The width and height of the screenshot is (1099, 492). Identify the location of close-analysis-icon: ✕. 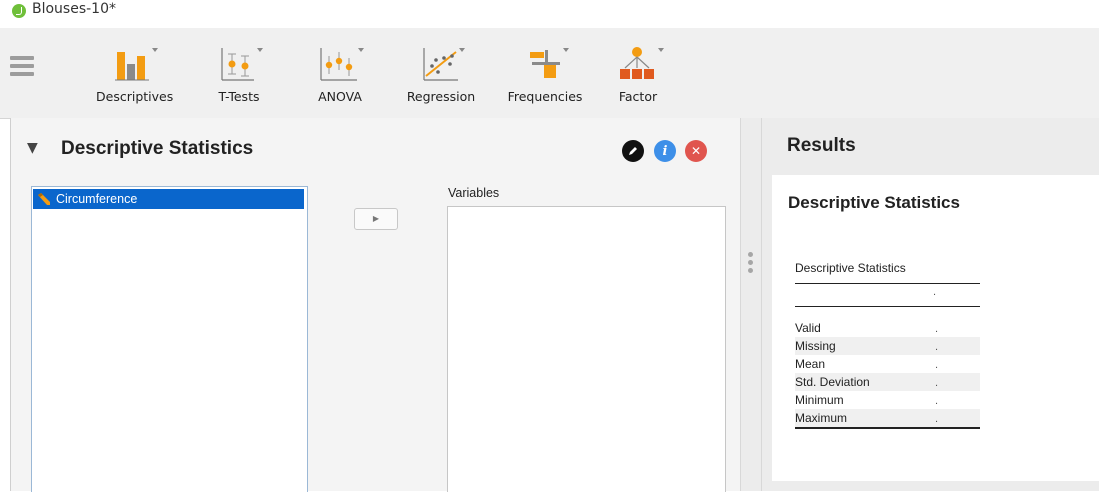
(696, 151).